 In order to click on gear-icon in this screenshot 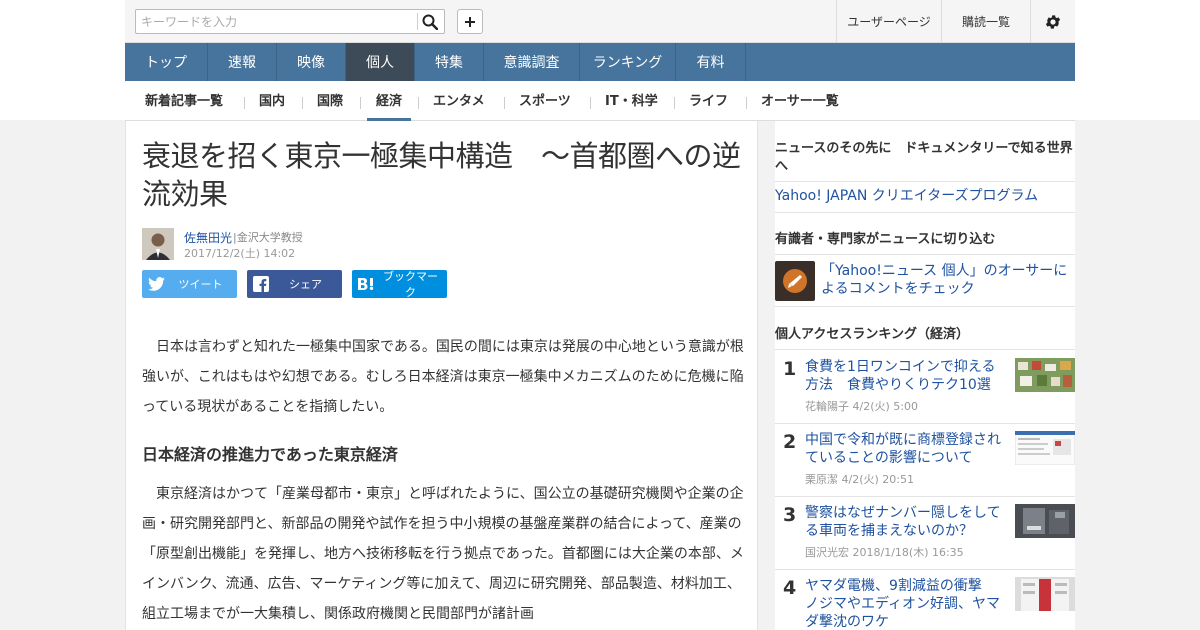, I will do `click(1053, 21)`.